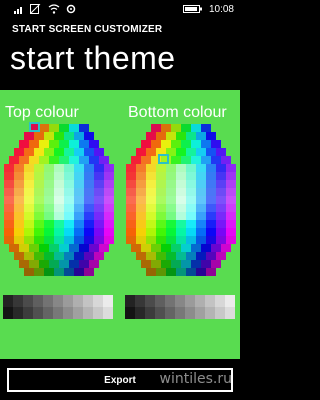 This screenshot has width=320, height=400. I want to click on top-grayscale-palette, so click(59, 307).